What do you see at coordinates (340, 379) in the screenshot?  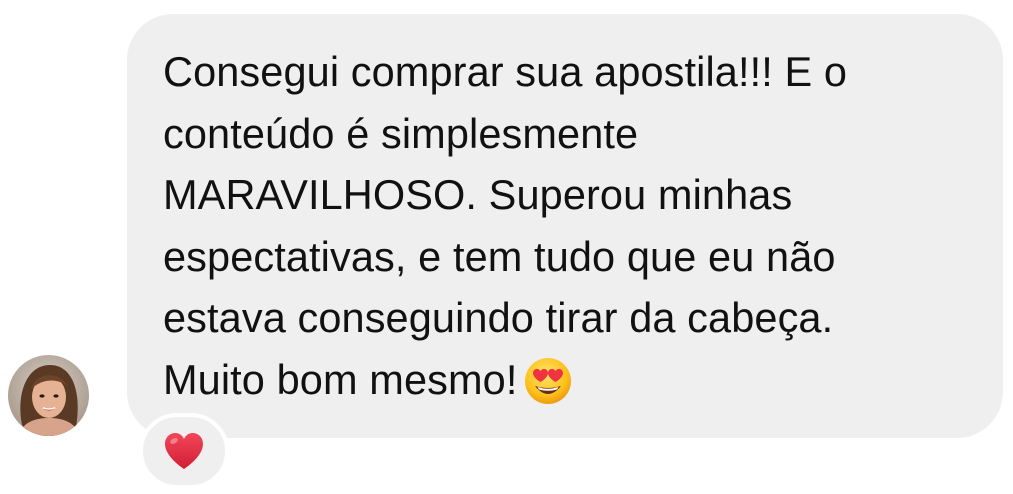 I see `message-line: Muito bom mesmo!` at bounding box center [340, 379].